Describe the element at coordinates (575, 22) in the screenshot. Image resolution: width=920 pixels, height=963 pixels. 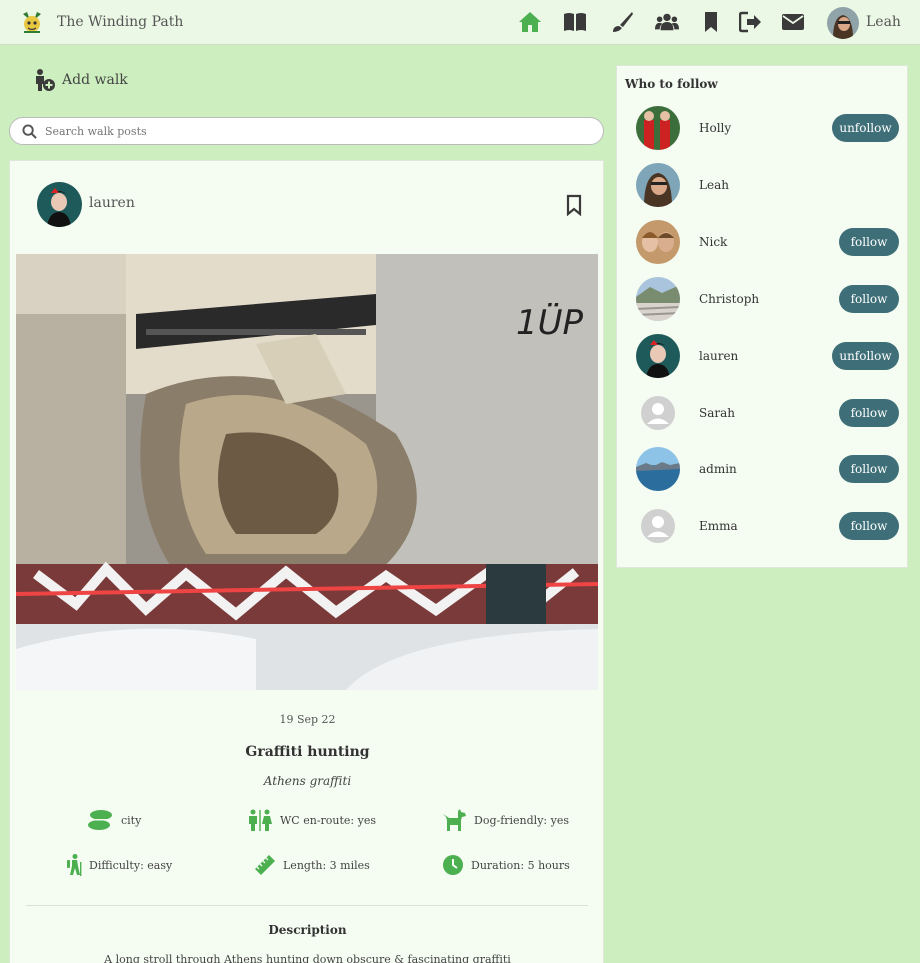
I see `book-icon` at that location.